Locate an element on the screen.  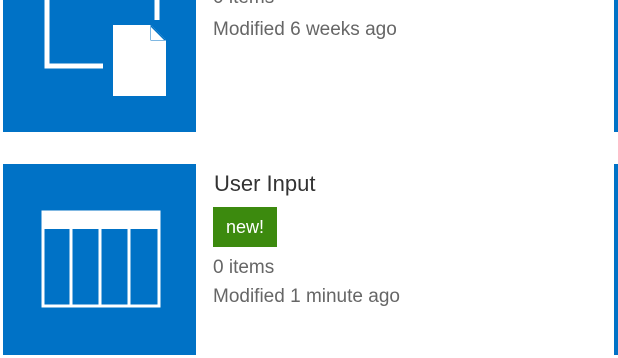
item-title: User Input is located at coordinates (265, 184).